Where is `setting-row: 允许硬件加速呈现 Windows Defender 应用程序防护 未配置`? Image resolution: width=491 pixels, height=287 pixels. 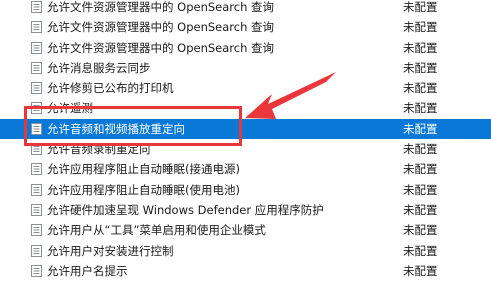
setting-row: 允许硬件加速呈现 Windows Defender 应用程序防护 未配置 is located at coordinates (245, 210).